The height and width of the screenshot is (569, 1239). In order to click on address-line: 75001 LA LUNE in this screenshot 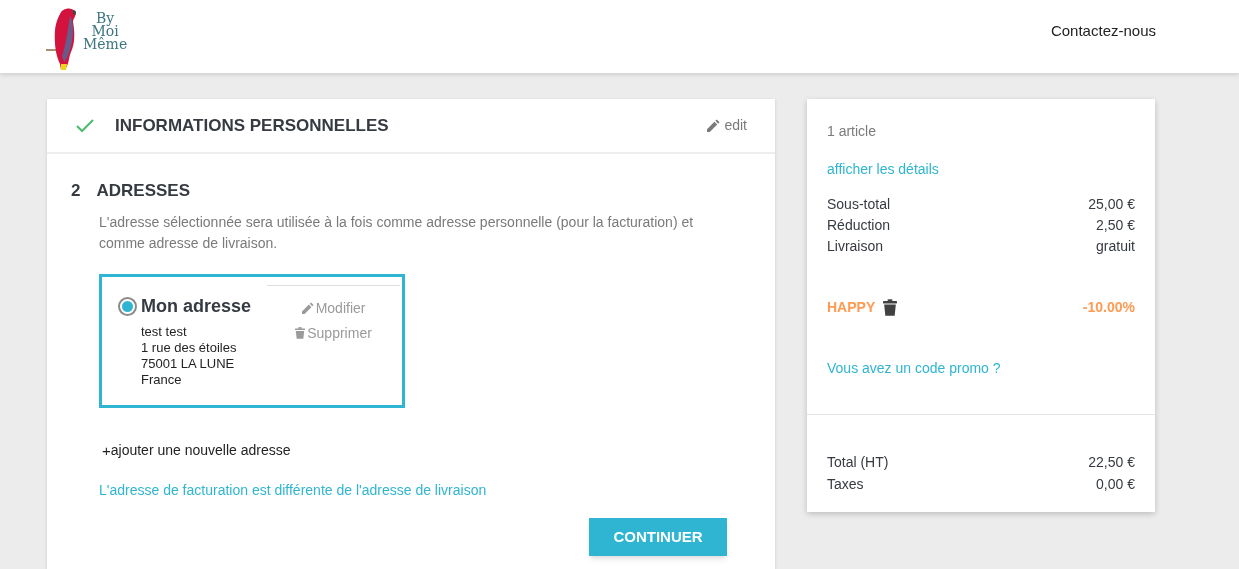, I will do `click(188, 363)`.